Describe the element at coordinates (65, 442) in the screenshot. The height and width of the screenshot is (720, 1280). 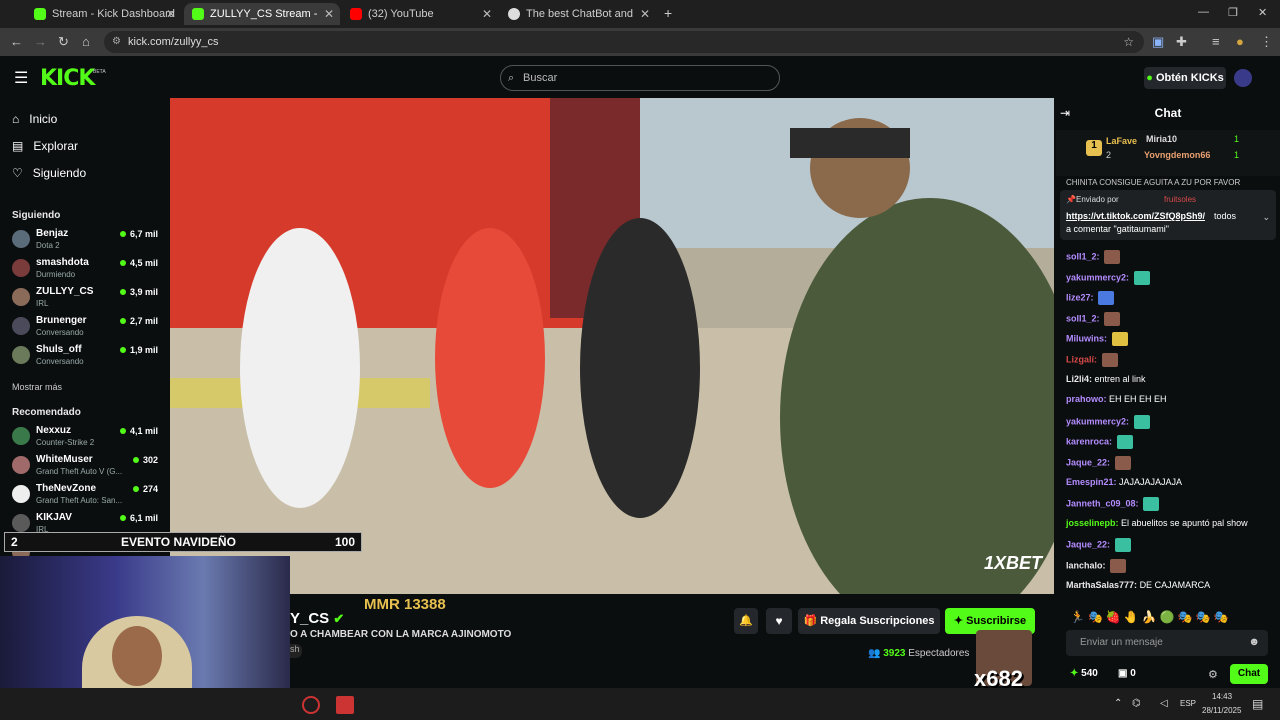
I see `channel-category: Counter-Strike 2` at that location.